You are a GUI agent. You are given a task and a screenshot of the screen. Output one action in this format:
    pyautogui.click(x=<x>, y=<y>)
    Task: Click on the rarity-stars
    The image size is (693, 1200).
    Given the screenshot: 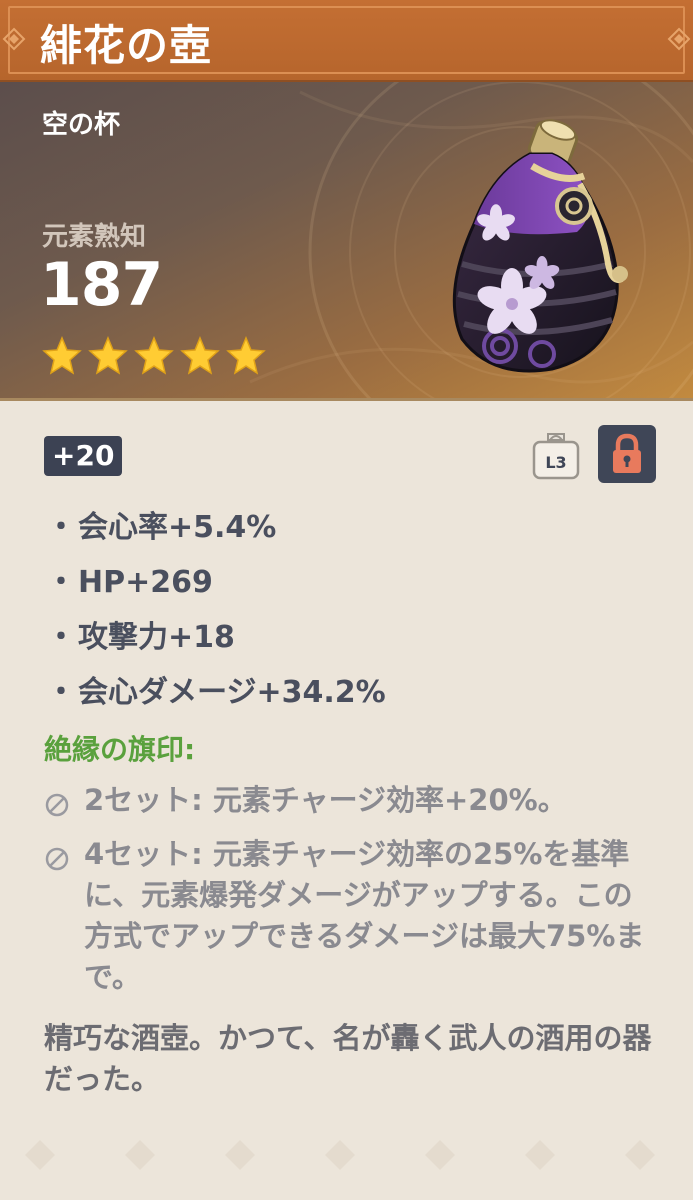 What is the action you would take?
    pyautogui.click(x=154, y=356)
    